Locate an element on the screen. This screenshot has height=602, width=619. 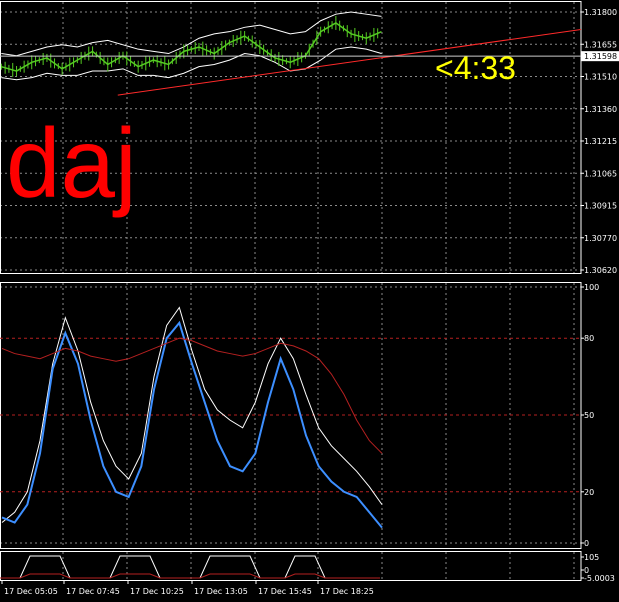
osc-tick-label: 50 is located at coordinates (589, 415).